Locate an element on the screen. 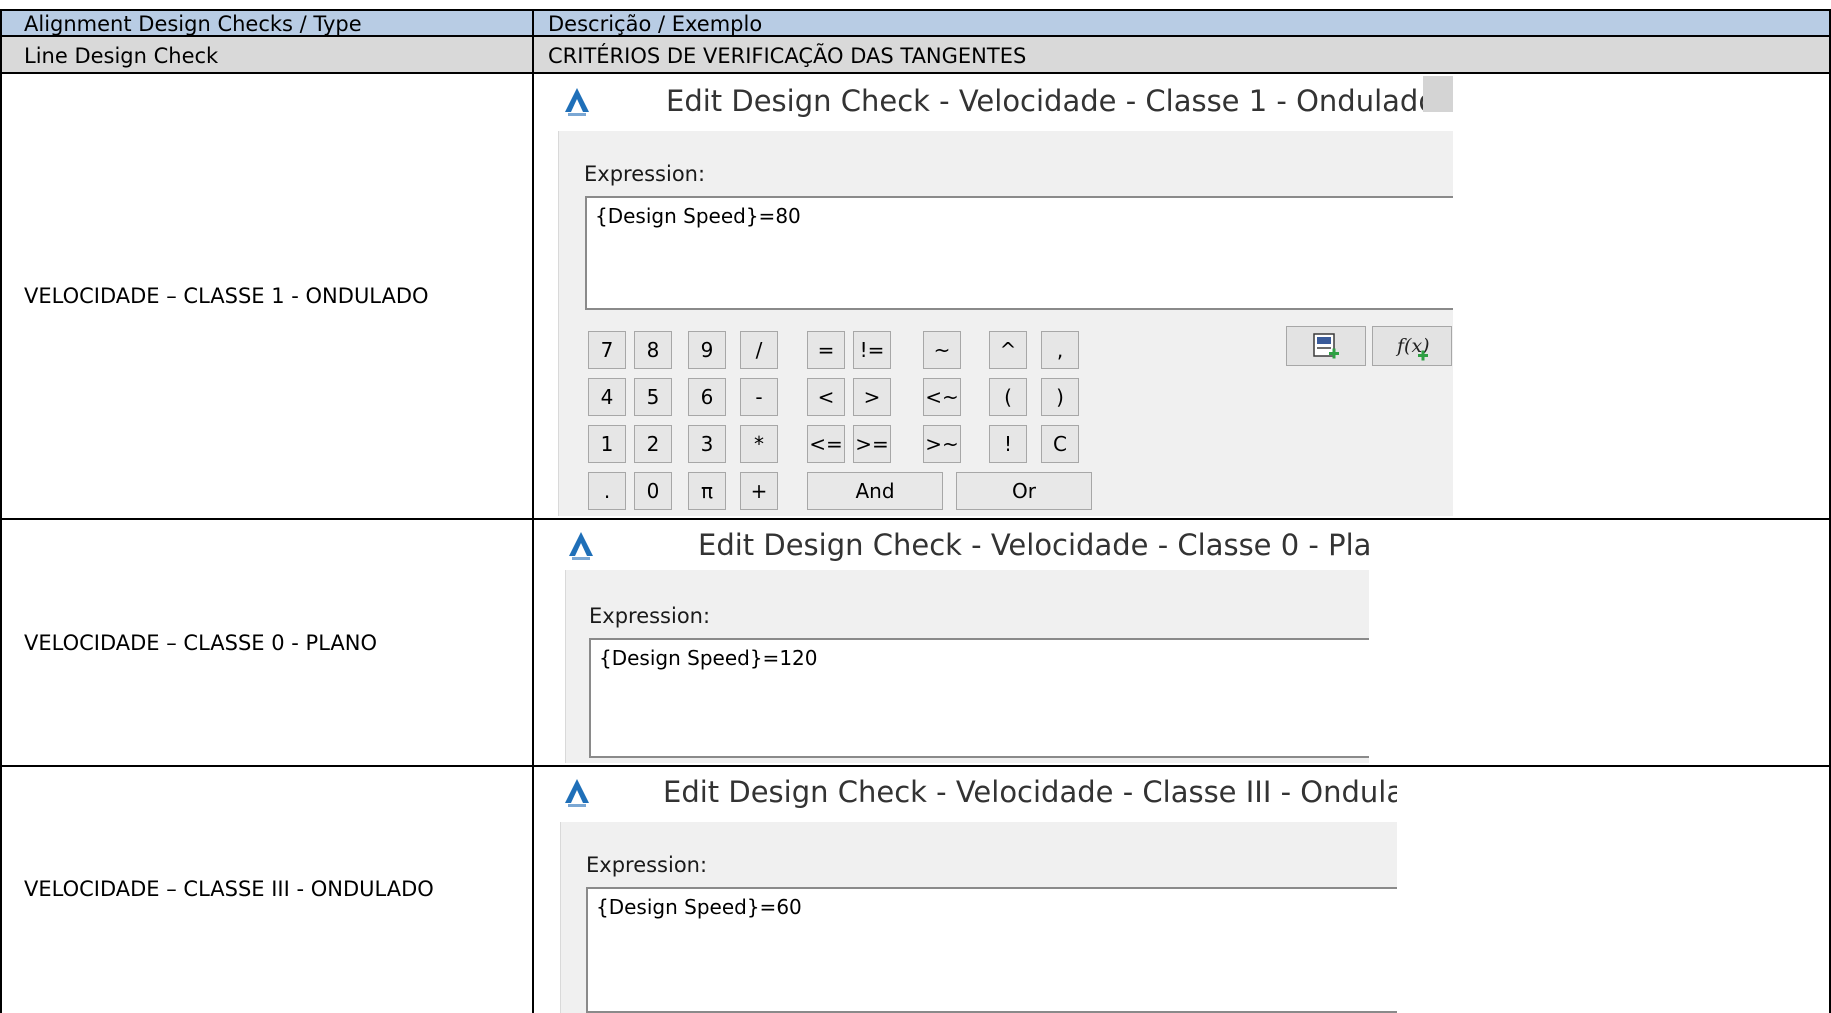  row-label: VELOCIDADE – CLASSE 0 - PLANO is located at coordinates (200, 643).